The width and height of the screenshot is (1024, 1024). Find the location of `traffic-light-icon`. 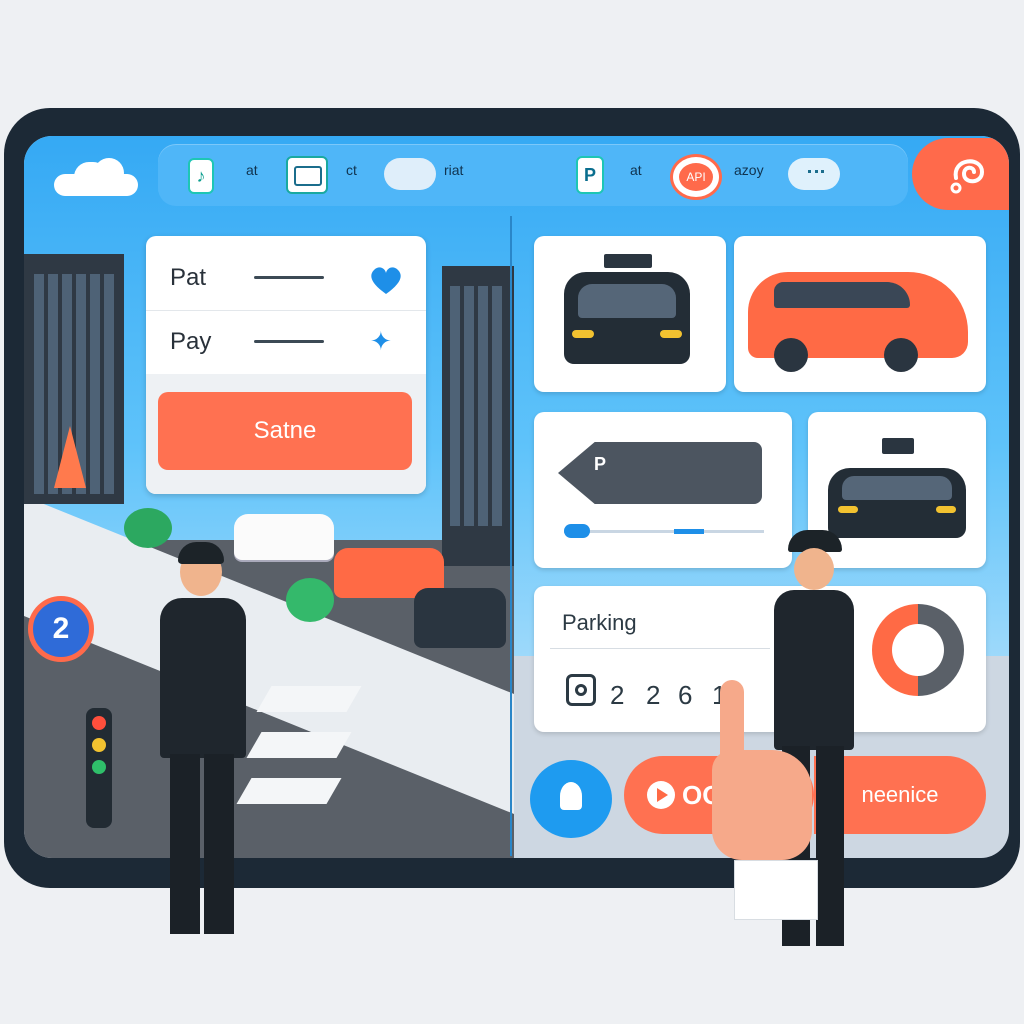

traffic-light-icon is located at coordinates (99, 768).